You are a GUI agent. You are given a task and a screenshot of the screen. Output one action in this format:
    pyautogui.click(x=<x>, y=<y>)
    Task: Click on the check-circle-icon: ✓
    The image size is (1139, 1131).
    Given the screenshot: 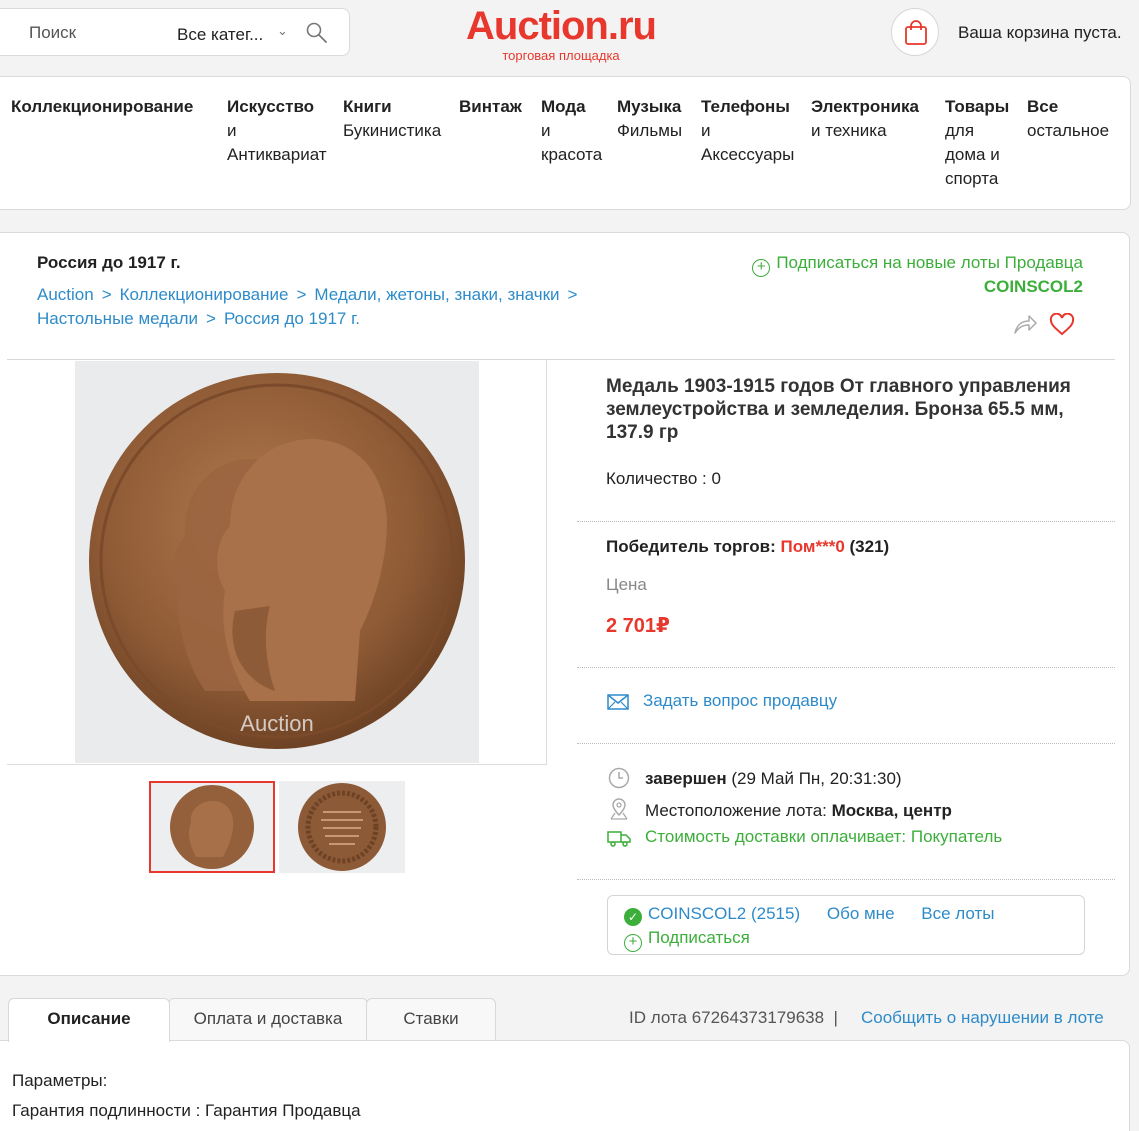 What is the action you would take?
    pyautogui.click(x=633, y=917)
    